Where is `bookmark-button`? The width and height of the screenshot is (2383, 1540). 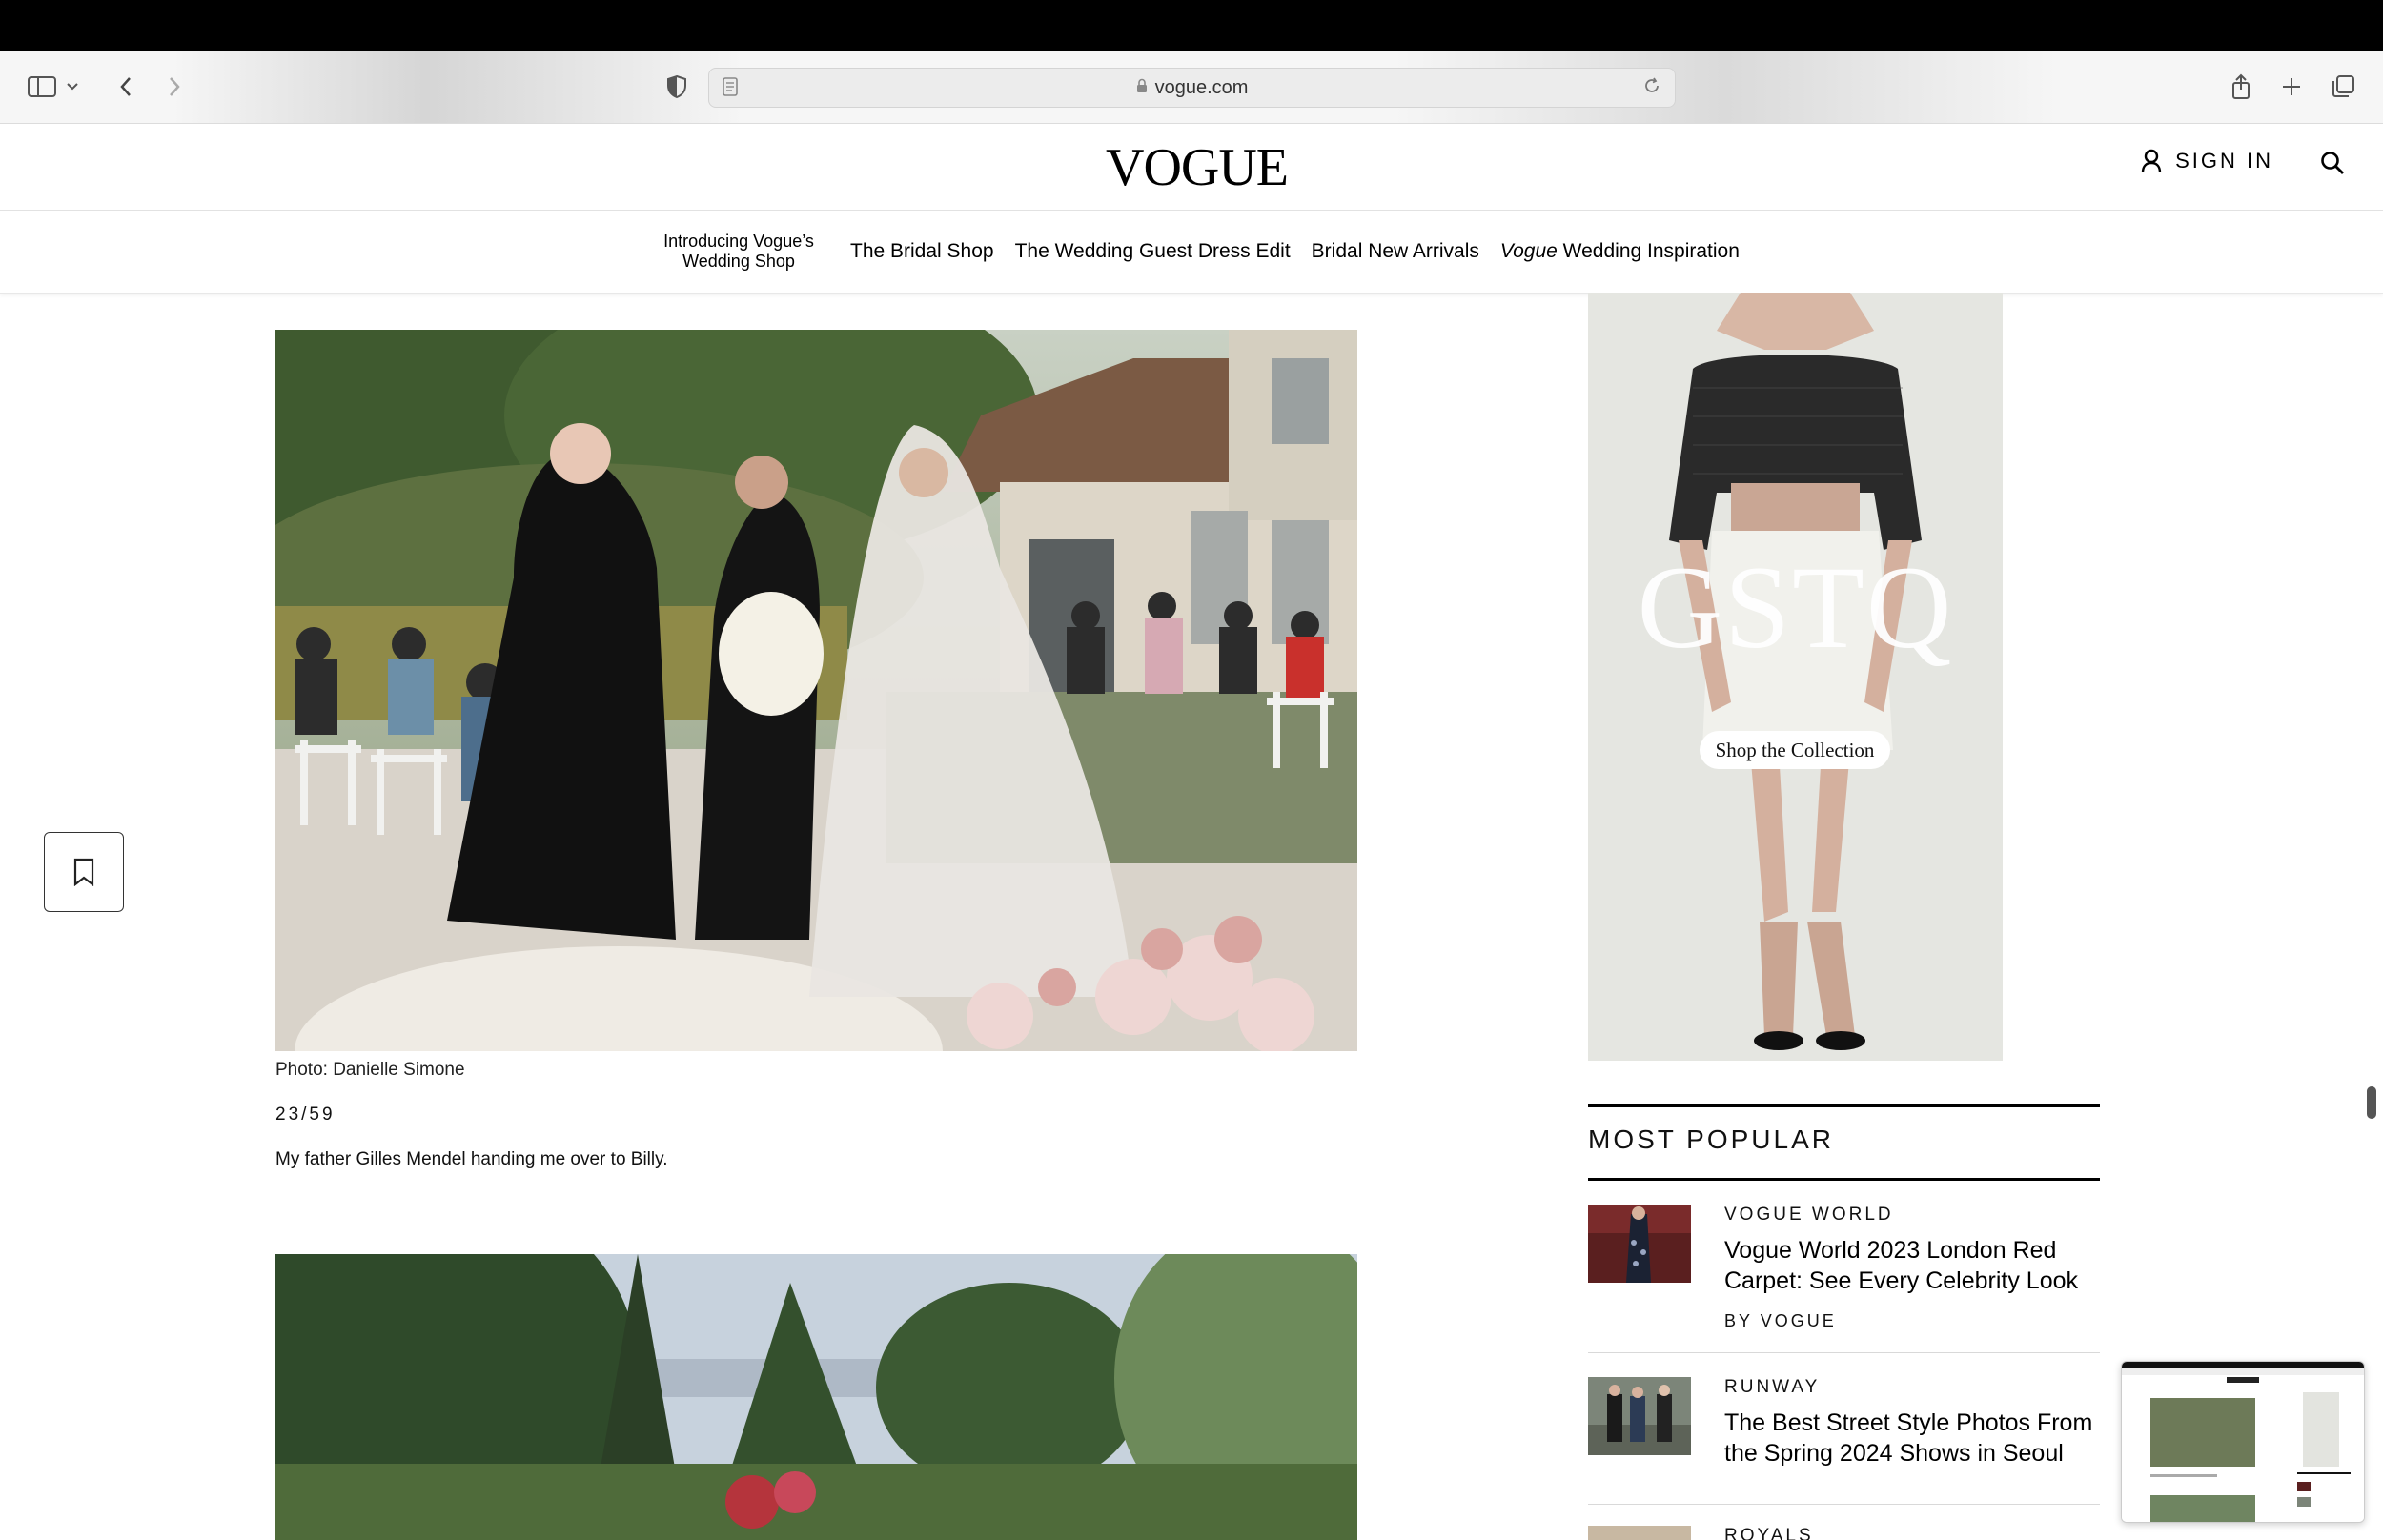 bookmark-button is located at coordinates (84, 872).